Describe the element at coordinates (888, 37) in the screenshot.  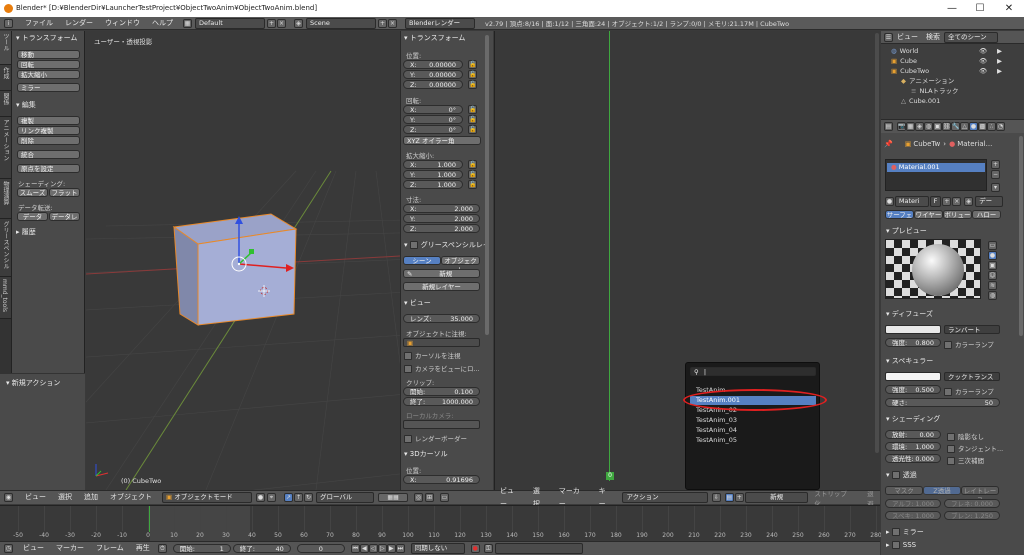
I see `editor-type-outliner-icon: ☰` at that location.